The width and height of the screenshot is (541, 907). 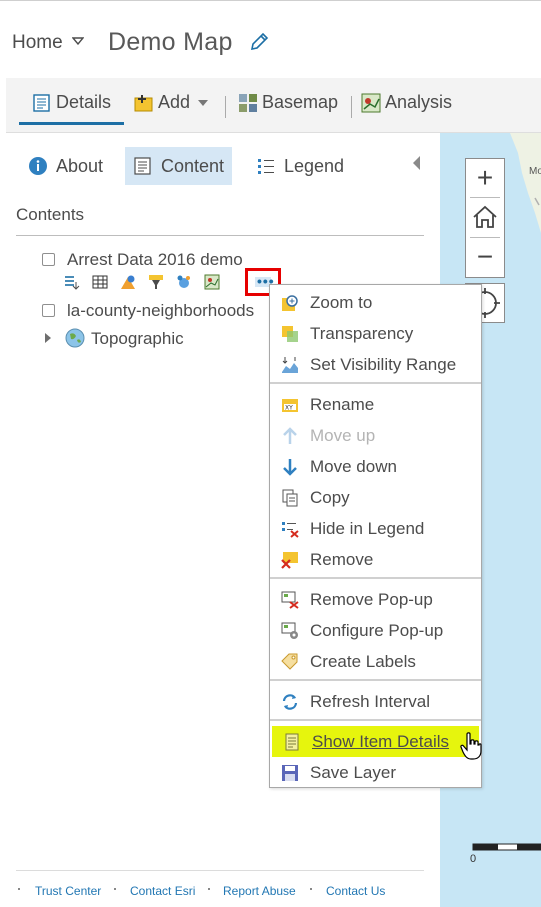 I want to click on show-legend-icon, so click(x=72, y=282).